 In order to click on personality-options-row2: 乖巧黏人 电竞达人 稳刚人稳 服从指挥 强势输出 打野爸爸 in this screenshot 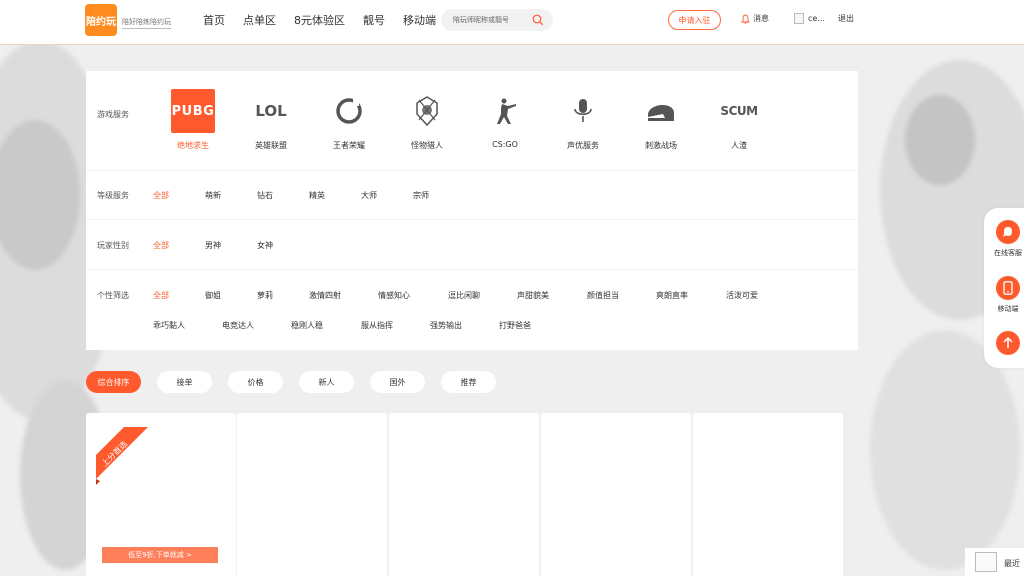, I will do `click(360, 325)`.